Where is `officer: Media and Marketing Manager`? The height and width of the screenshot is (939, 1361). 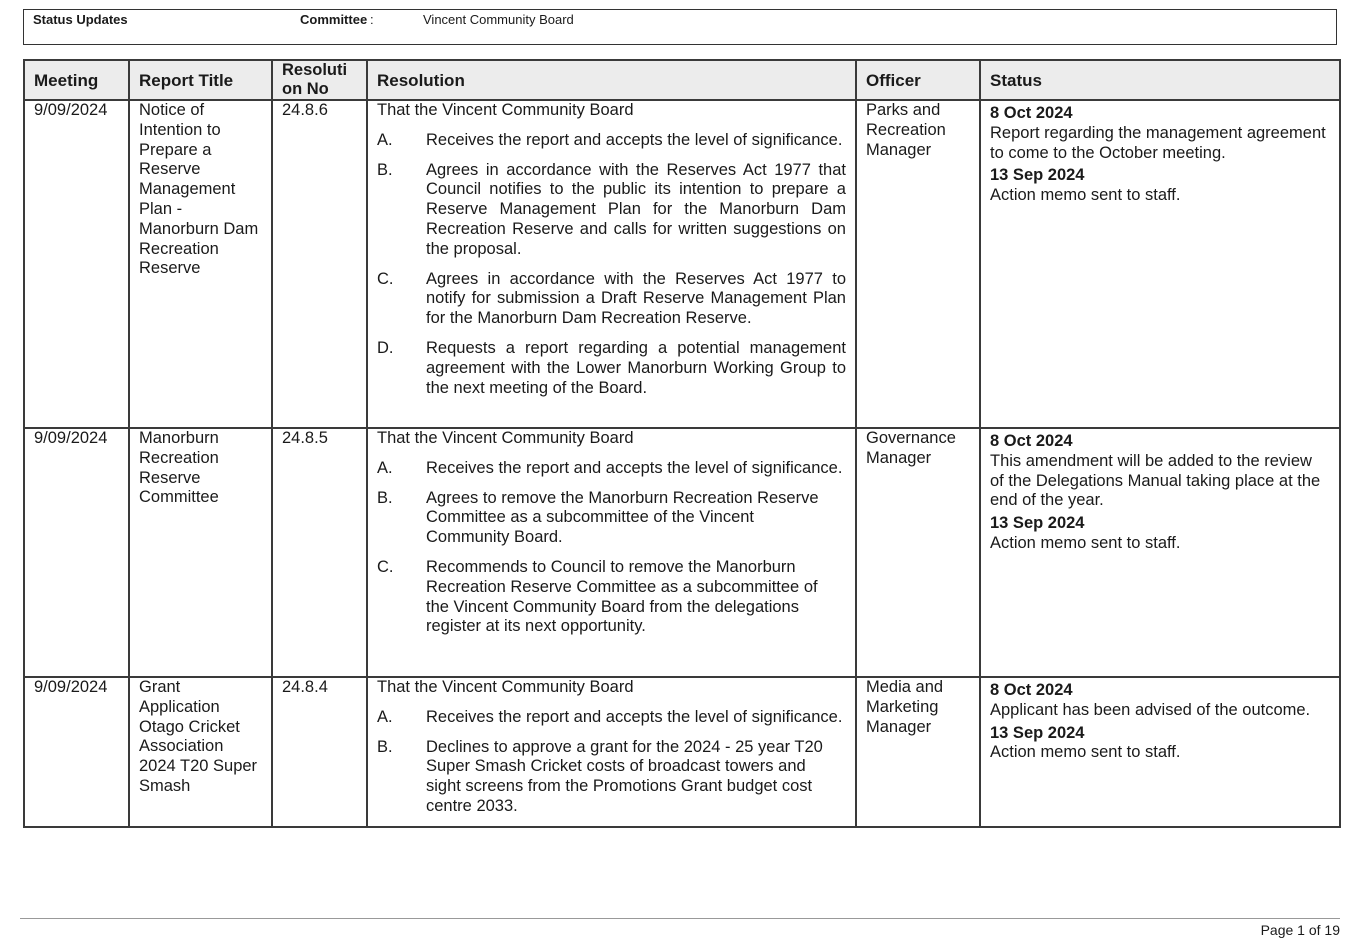 officer: Media and Marketing Manager is located at coordinates (918, 752).